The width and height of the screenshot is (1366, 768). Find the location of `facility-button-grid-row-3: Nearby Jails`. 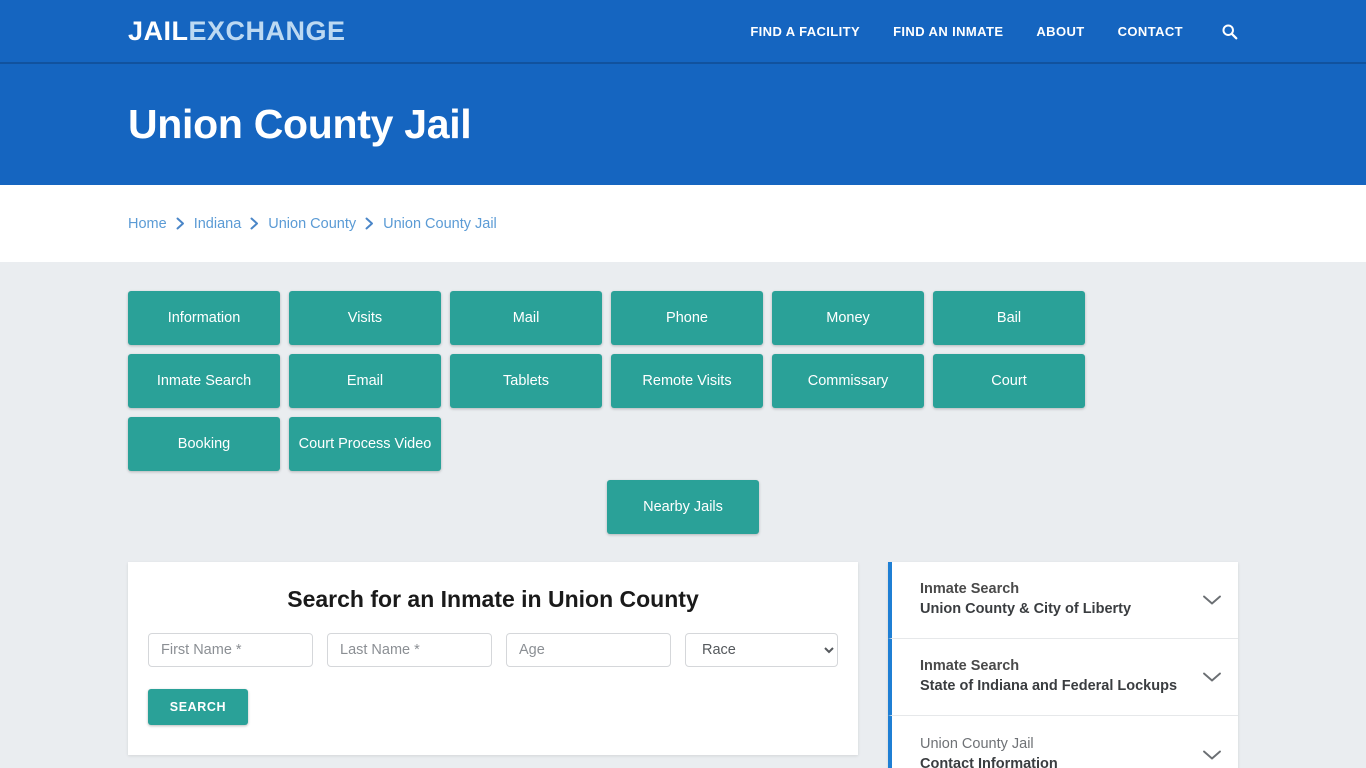

facility-button-grid-row-3: Nearby Jails is located at coordinates (683, 507).